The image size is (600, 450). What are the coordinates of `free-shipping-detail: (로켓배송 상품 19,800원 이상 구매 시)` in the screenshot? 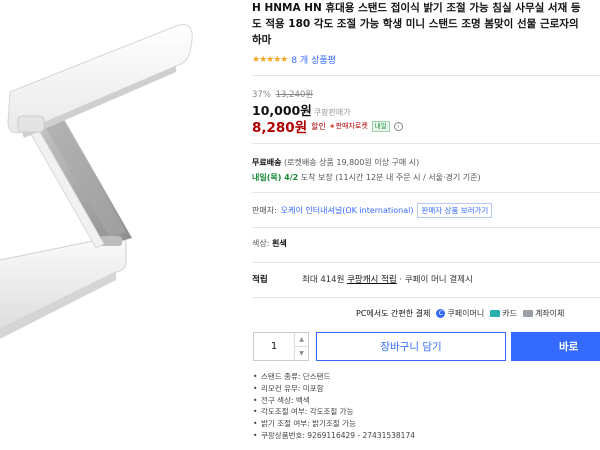 It's located at (352, 162).